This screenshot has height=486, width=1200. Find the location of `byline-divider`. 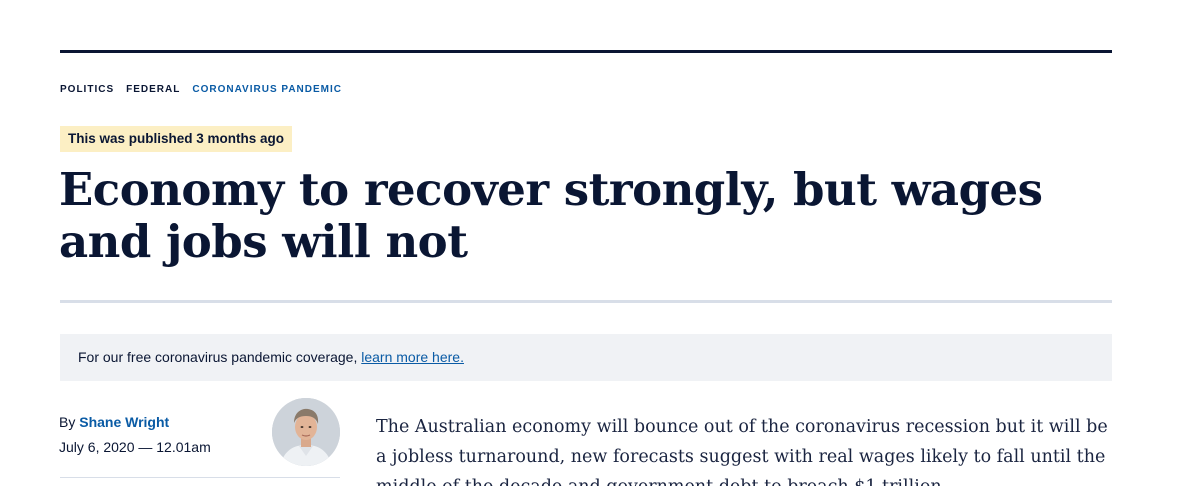

byline-divider is located at coordinates (200, 477).